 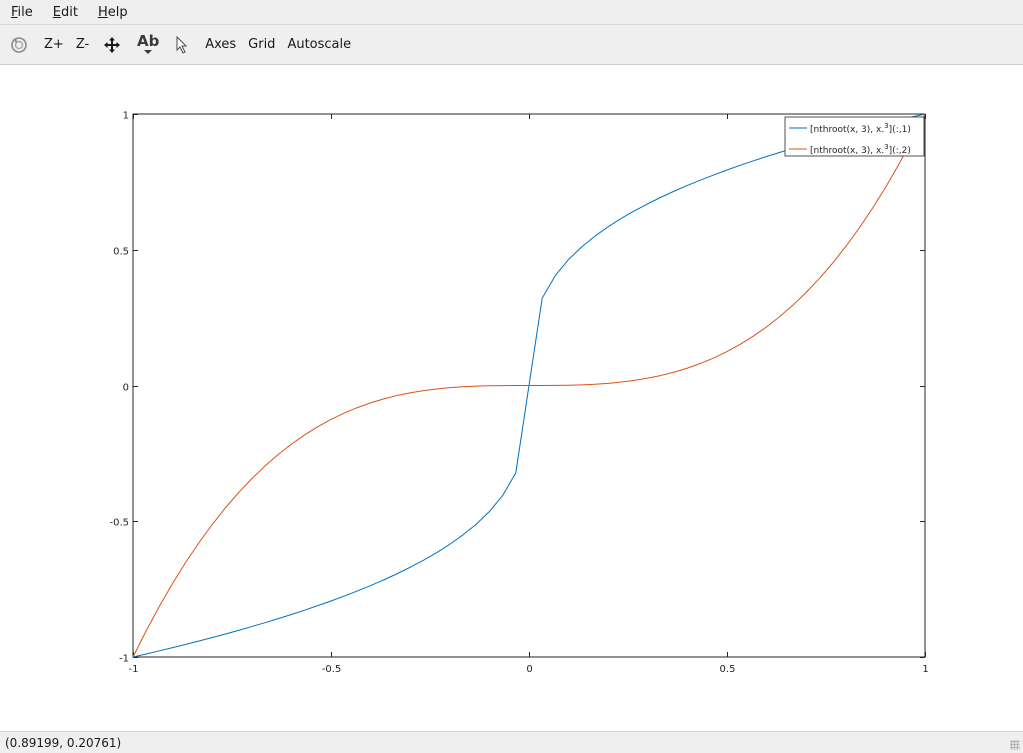 I want to click on y-tick-label: -0.5, so click(x=119, y=523).